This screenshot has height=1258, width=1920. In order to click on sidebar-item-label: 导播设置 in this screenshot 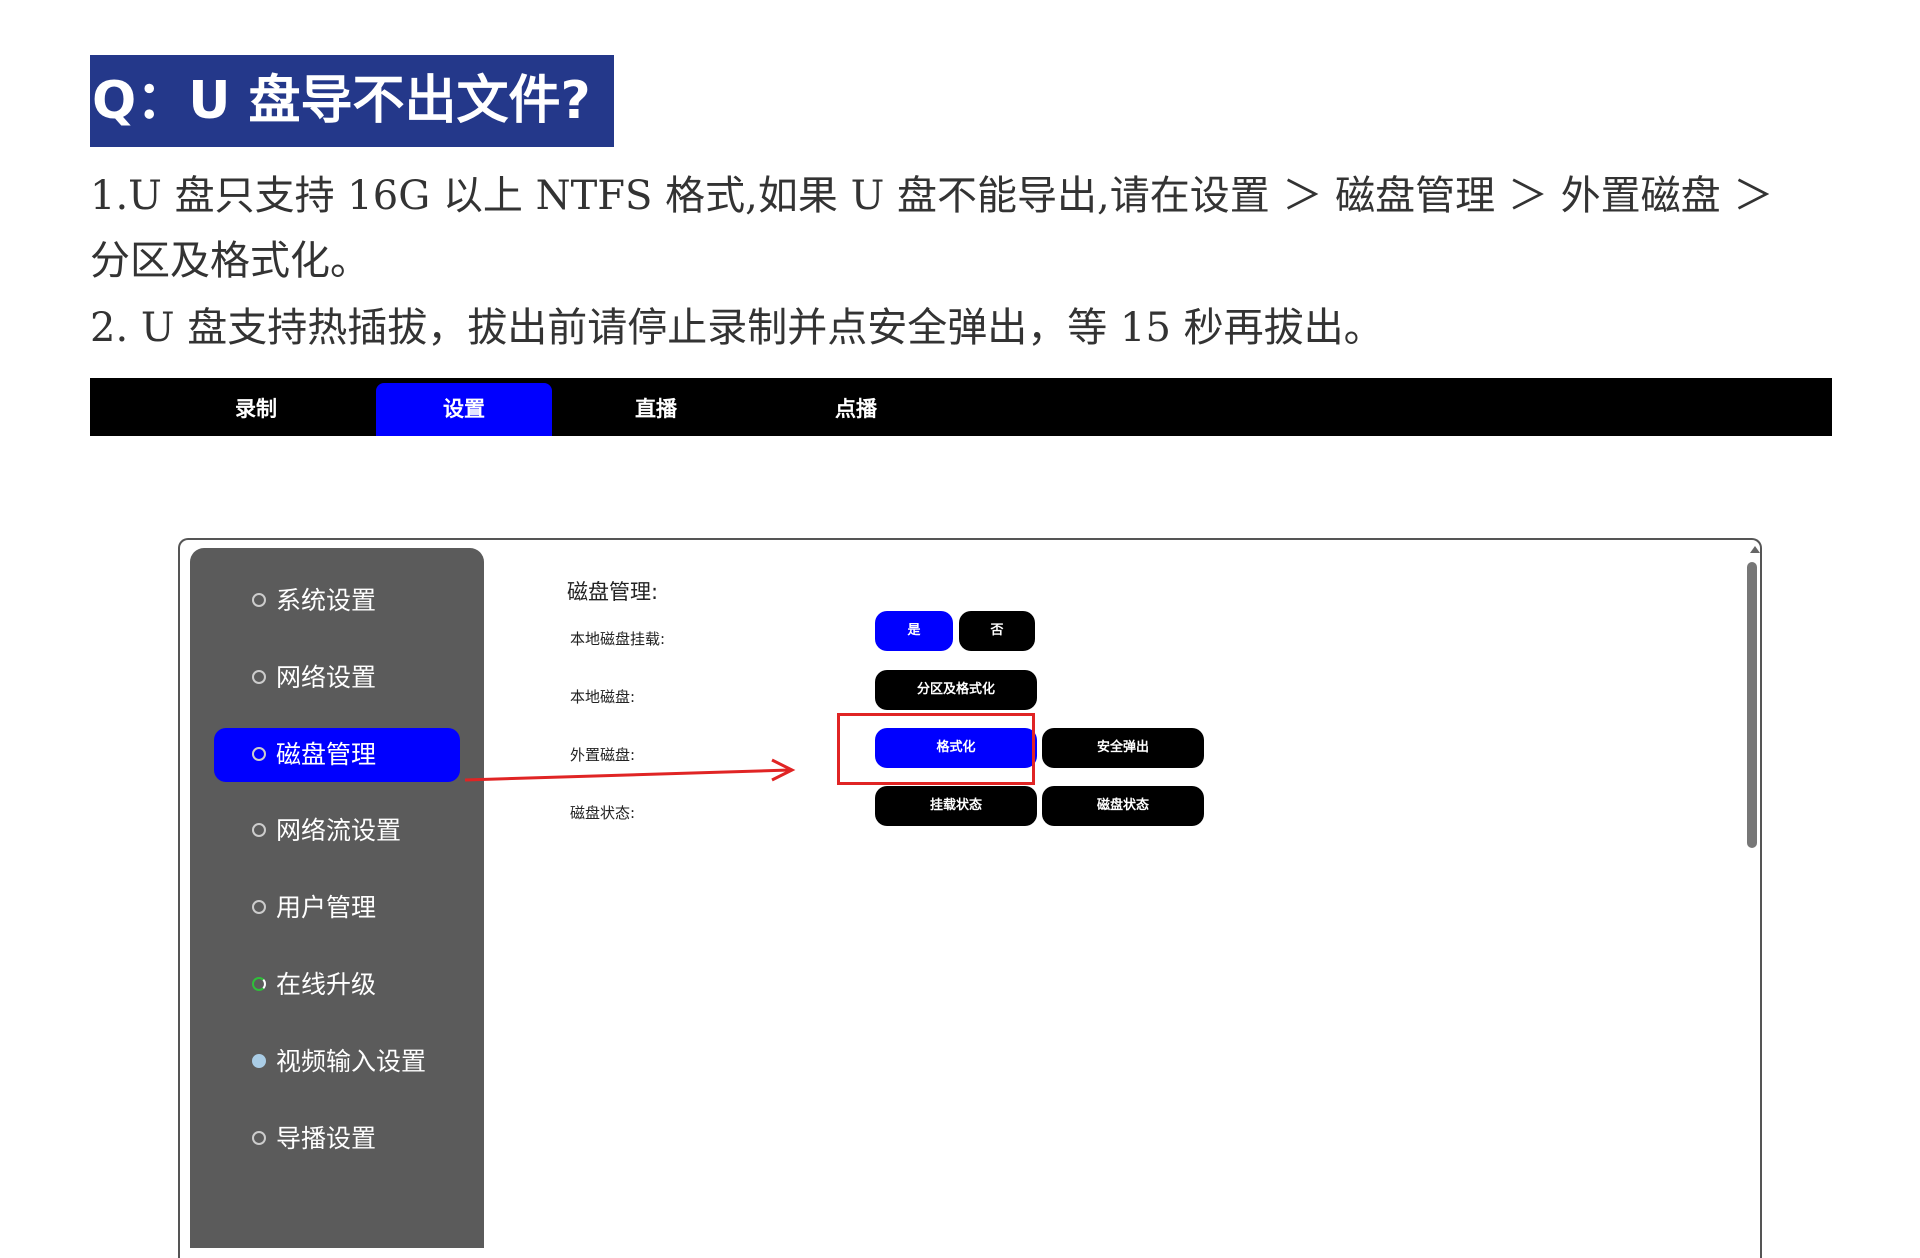, I will do `click(326, 1138)`.